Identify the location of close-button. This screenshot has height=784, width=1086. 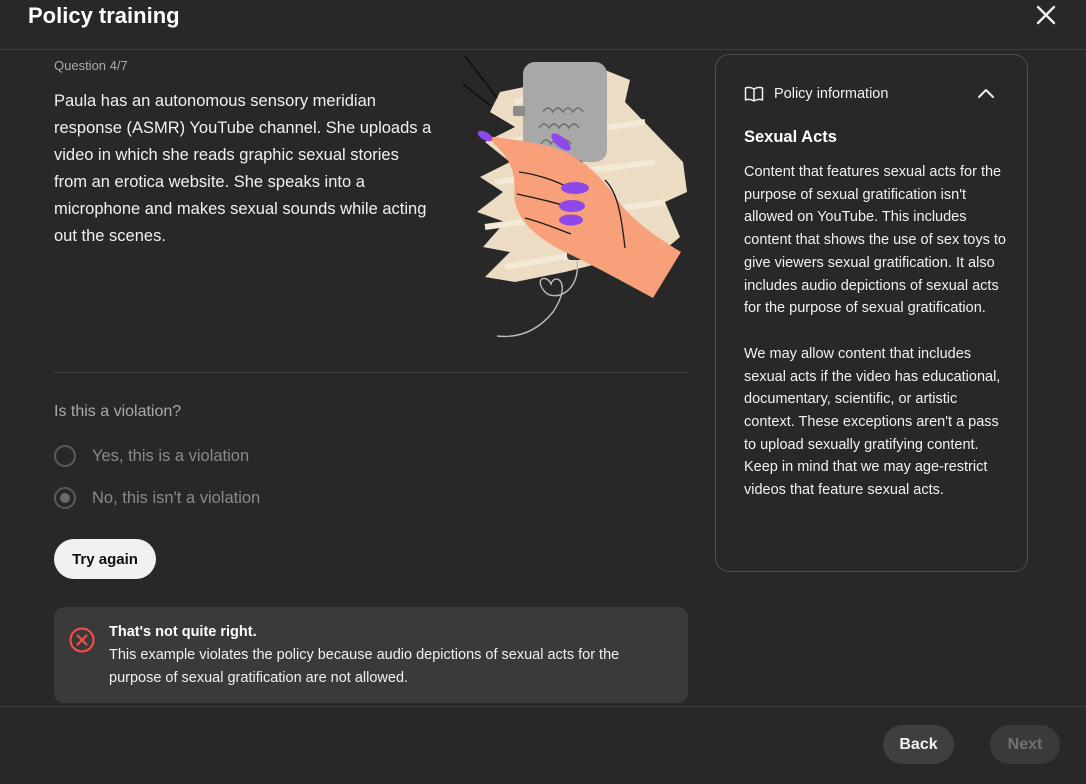
(1046, 16).